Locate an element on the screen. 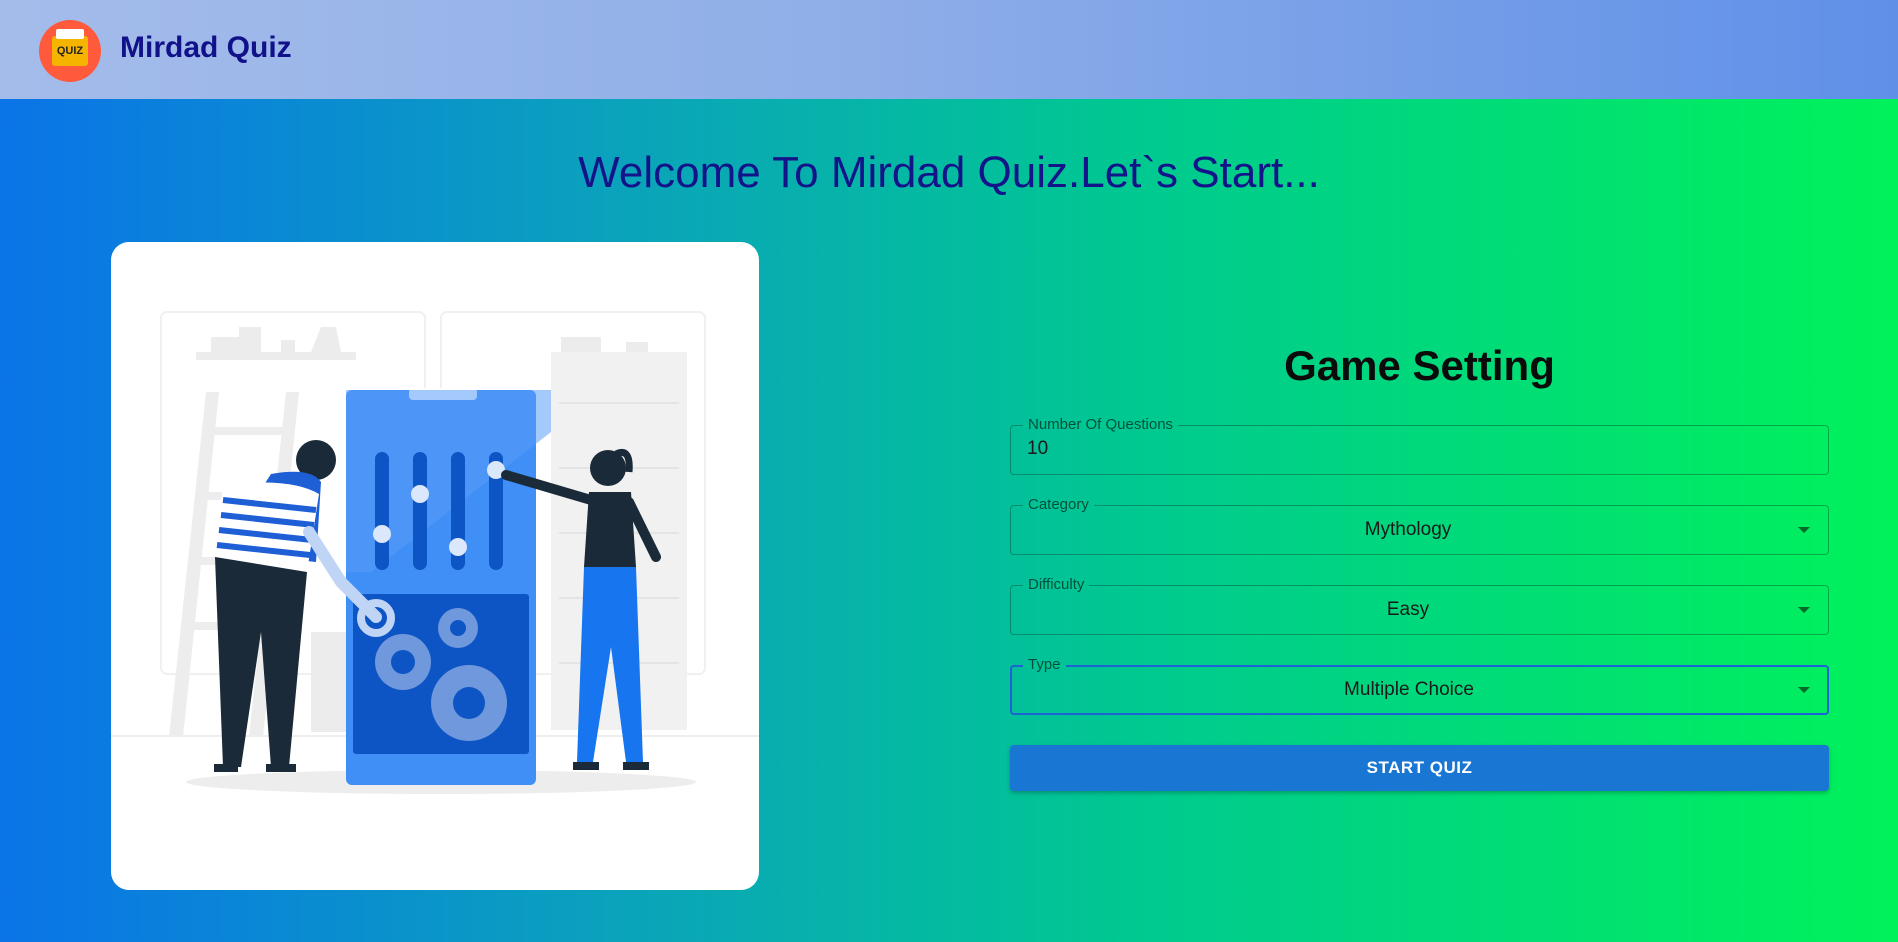 The height and width of the screenshot is (942, 1898). category-select: Category Mythology is located at coordinates (1419, 526).